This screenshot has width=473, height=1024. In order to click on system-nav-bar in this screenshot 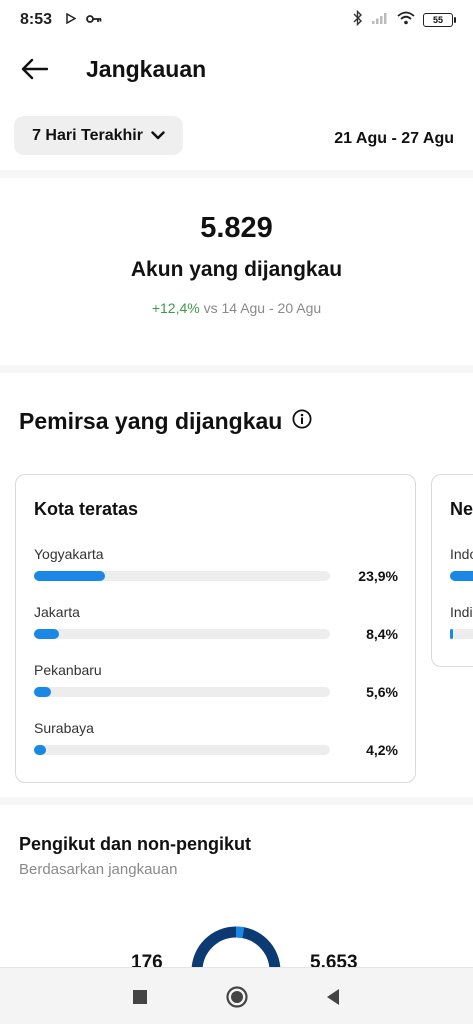, I will do `click(236, 995)`.